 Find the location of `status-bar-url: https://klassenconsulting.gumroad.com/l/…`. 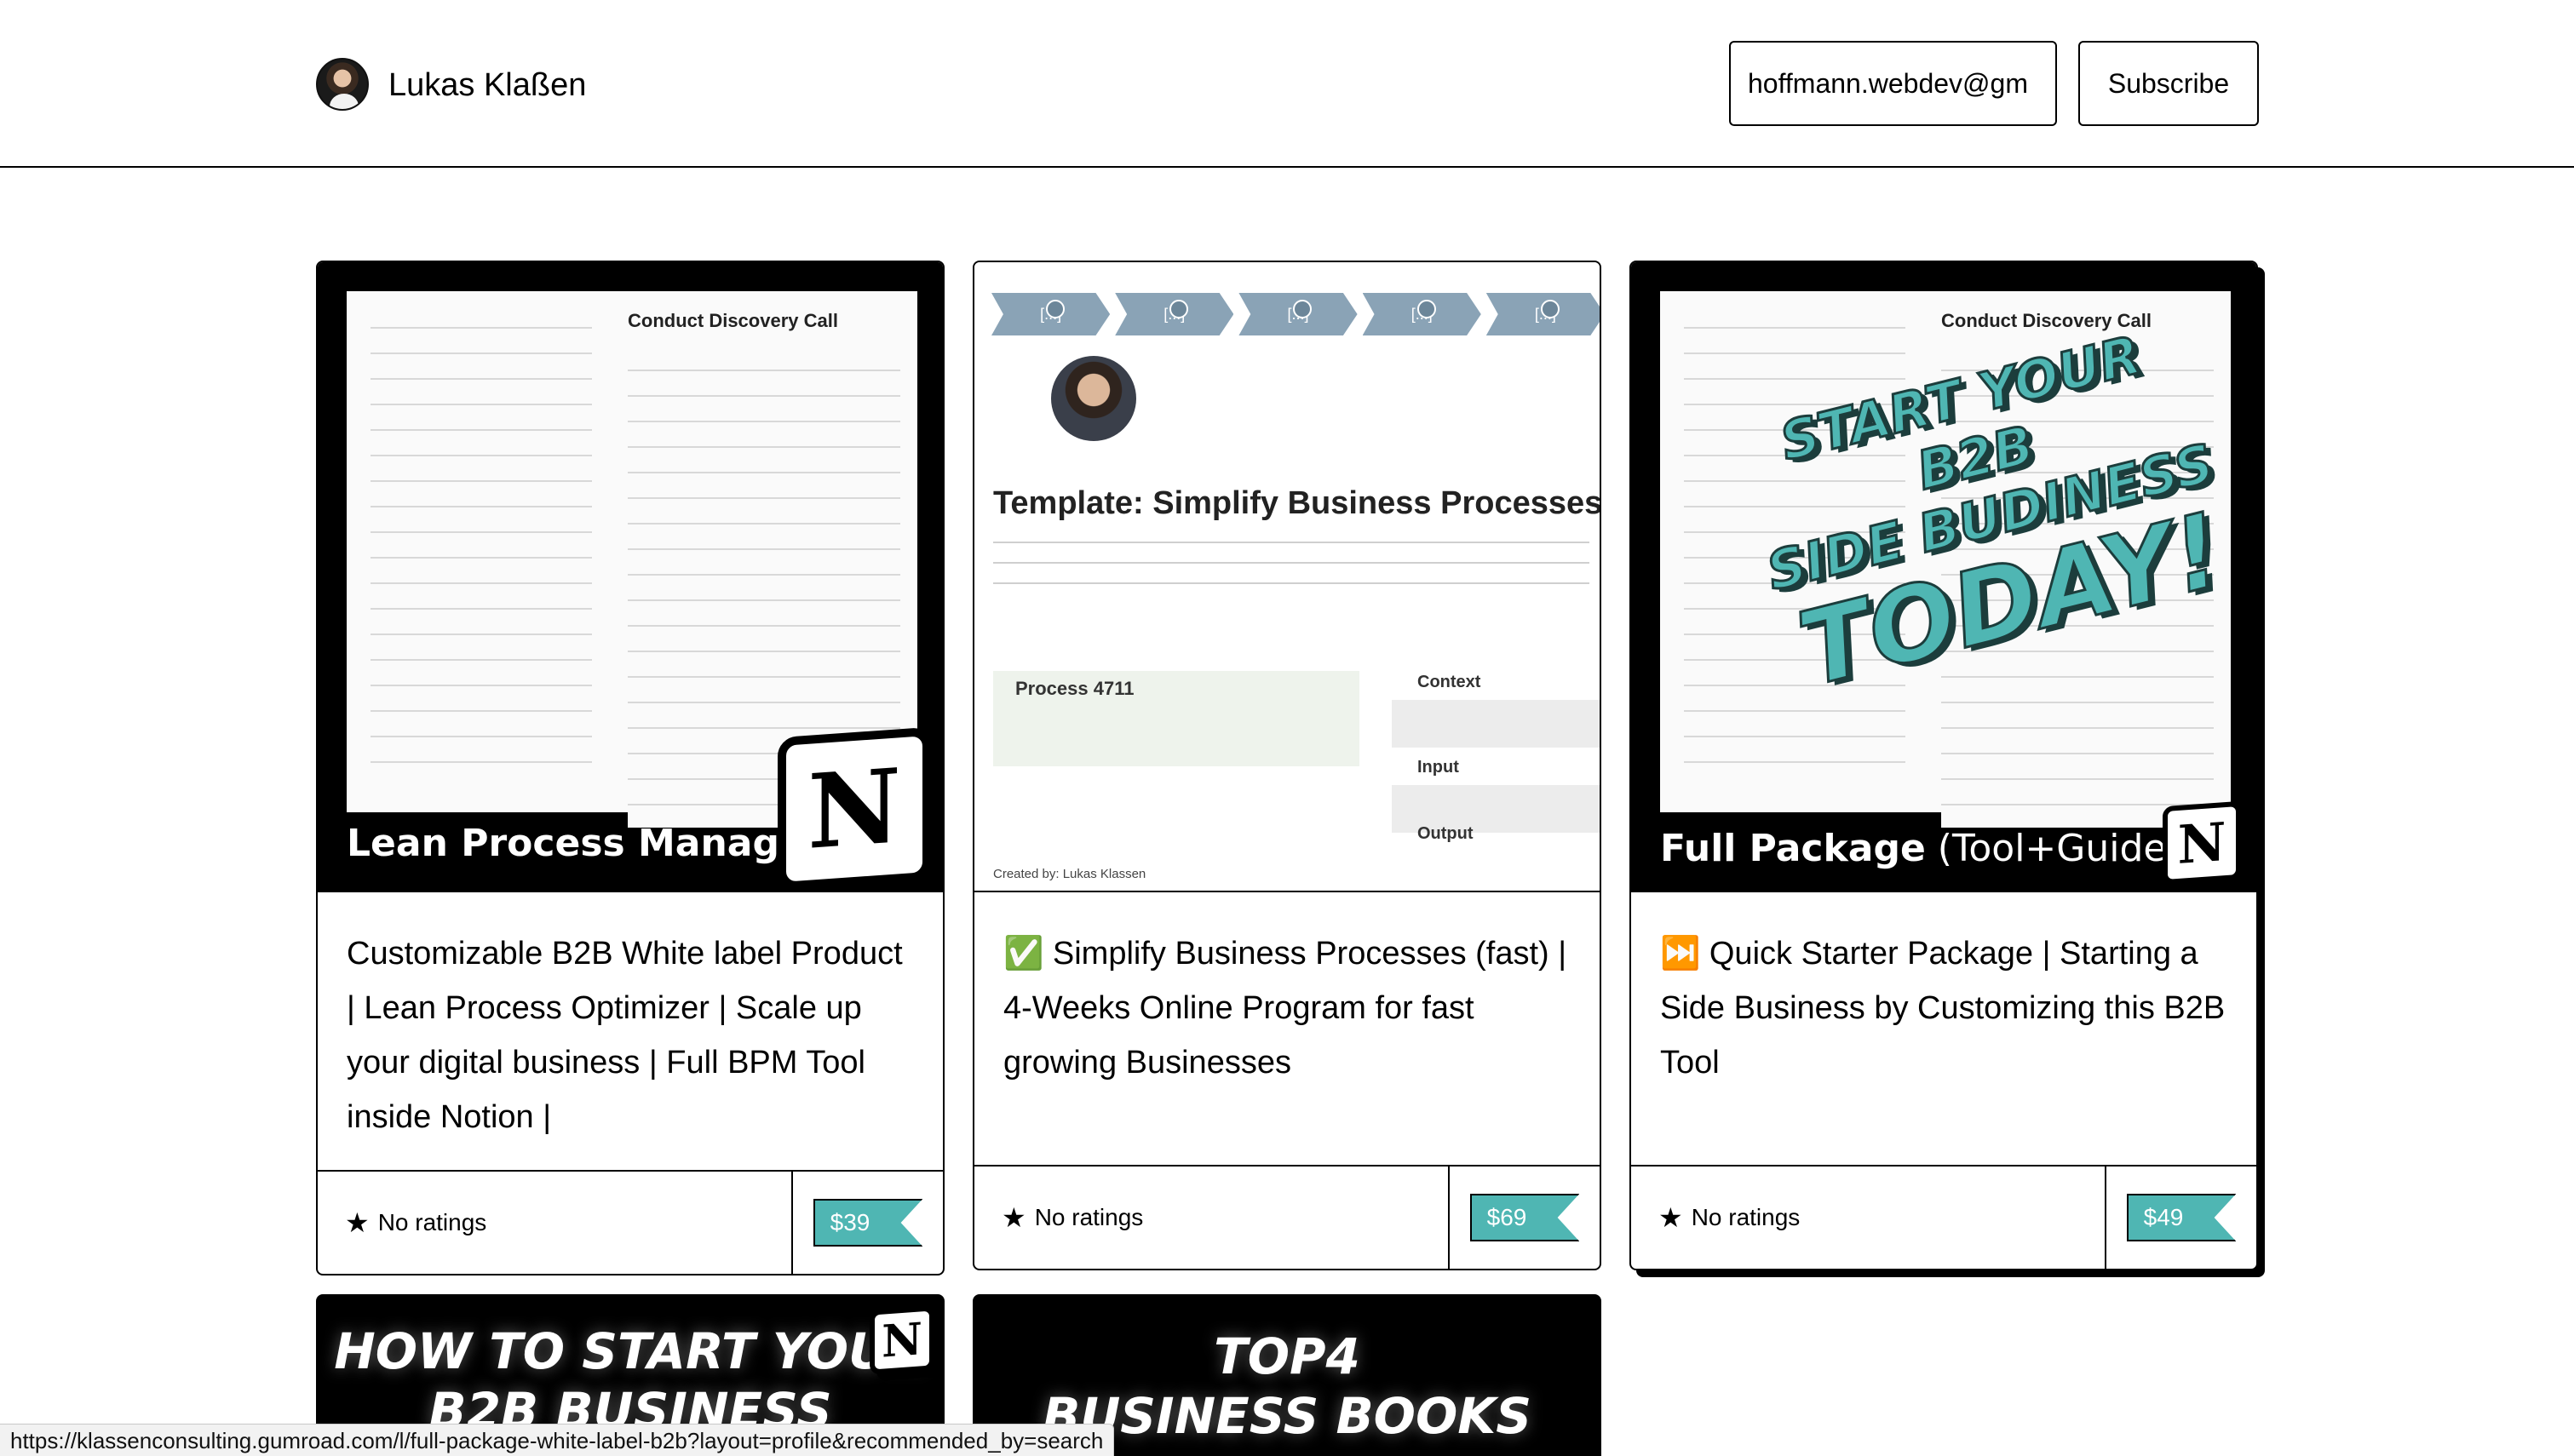

status-bar-url: https://klassenconsulting.gumroad.com/l/… is located at coordinates (557, 1440).